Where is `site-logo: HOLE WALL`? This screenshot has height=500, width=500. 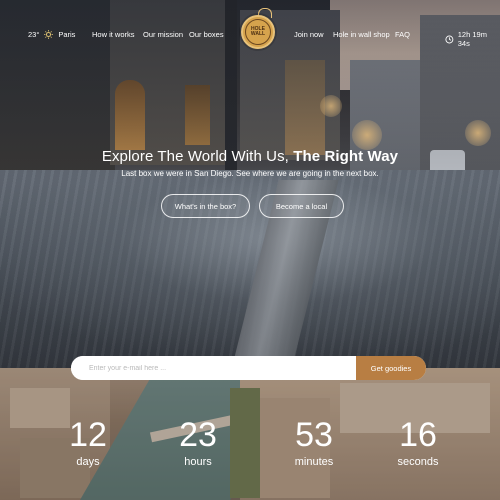 site-logo: HOLE WALL is located at coordinates (258, 32).